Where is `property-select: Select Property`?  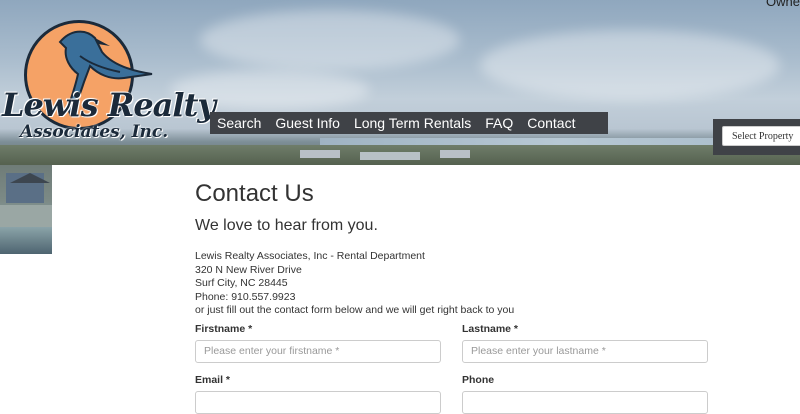 property-select: Select Property is located at coordinates (761, 136).